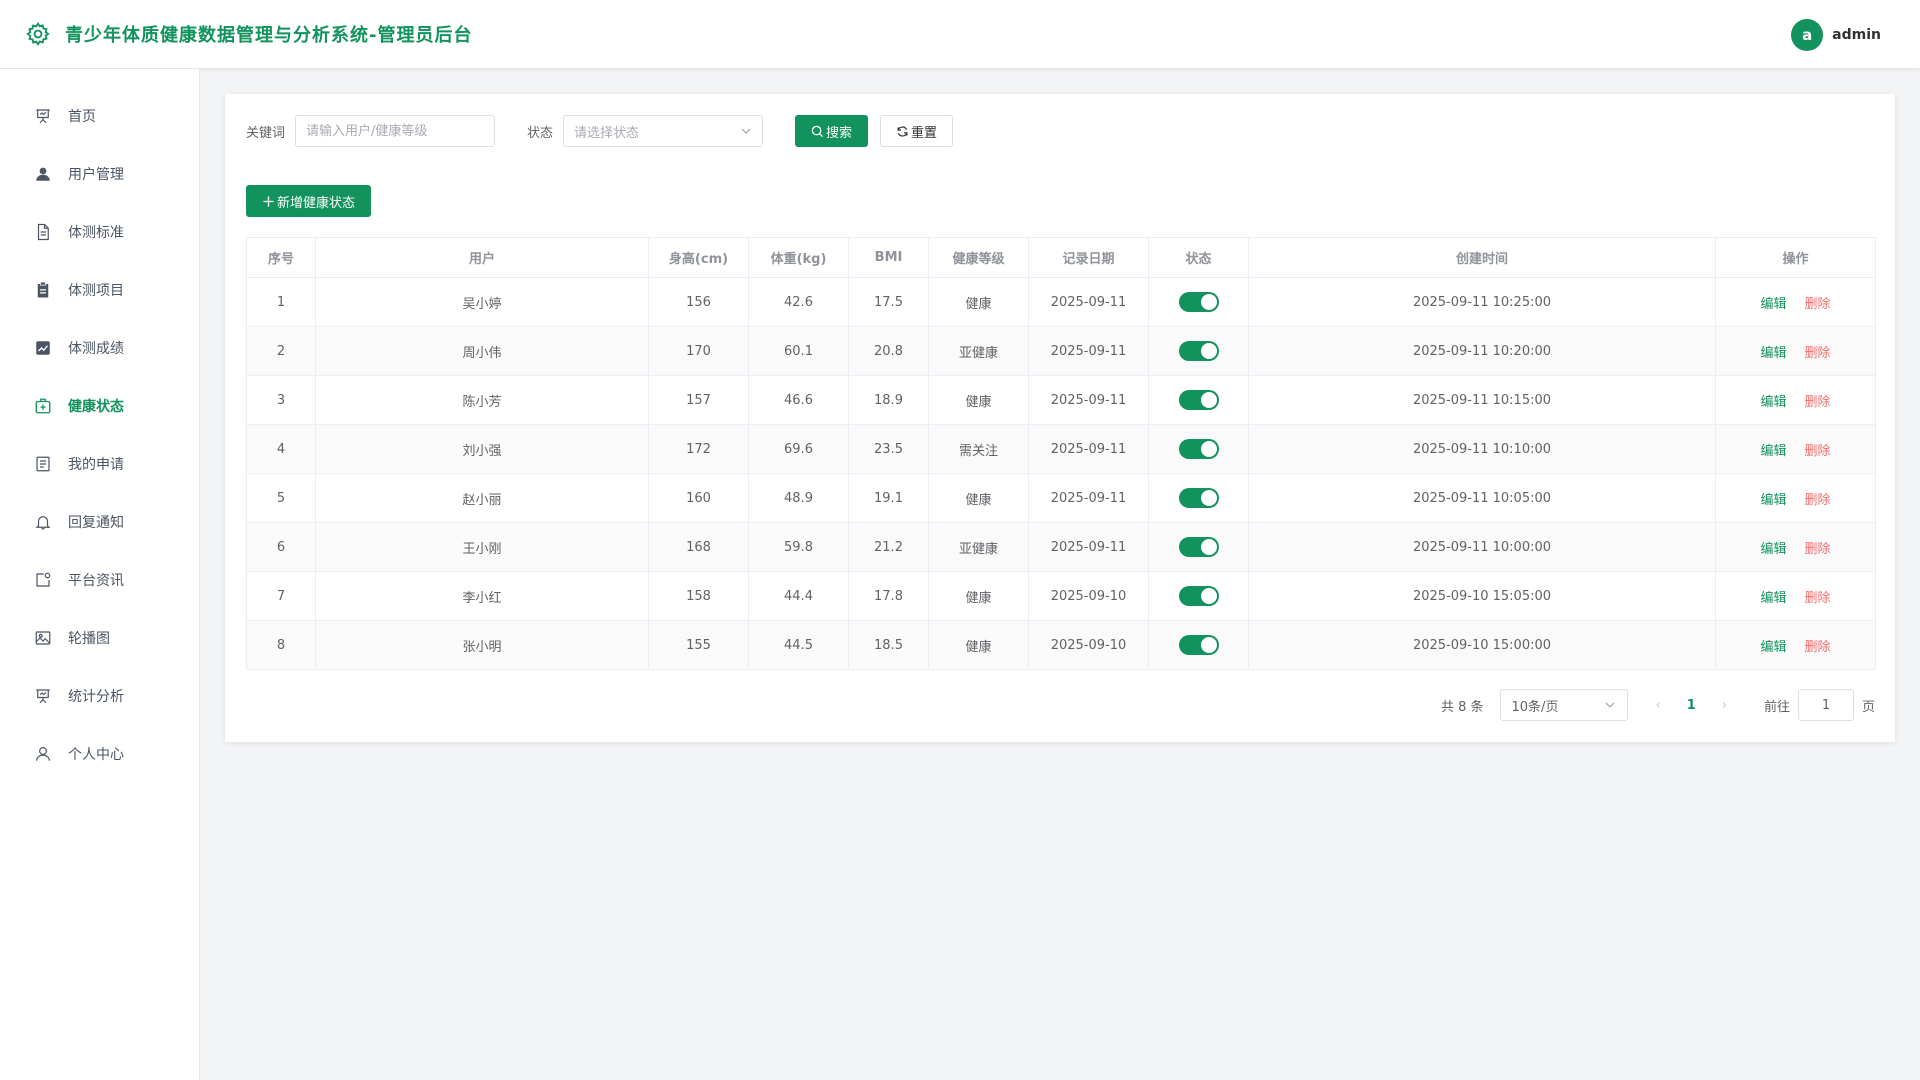 The width and height of the screenshot is (1920, 1080). Describe the element at coordinates (1482, 596) in the screenshot. I see `created-time: 2025-09-10 15:05:00` at that location.